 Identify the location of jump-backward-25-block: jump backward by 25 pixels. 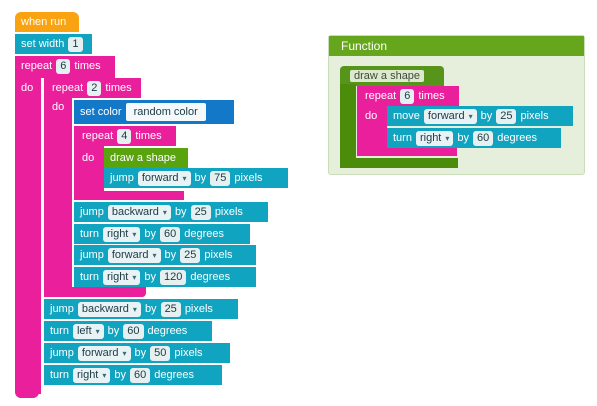
(171, 212).